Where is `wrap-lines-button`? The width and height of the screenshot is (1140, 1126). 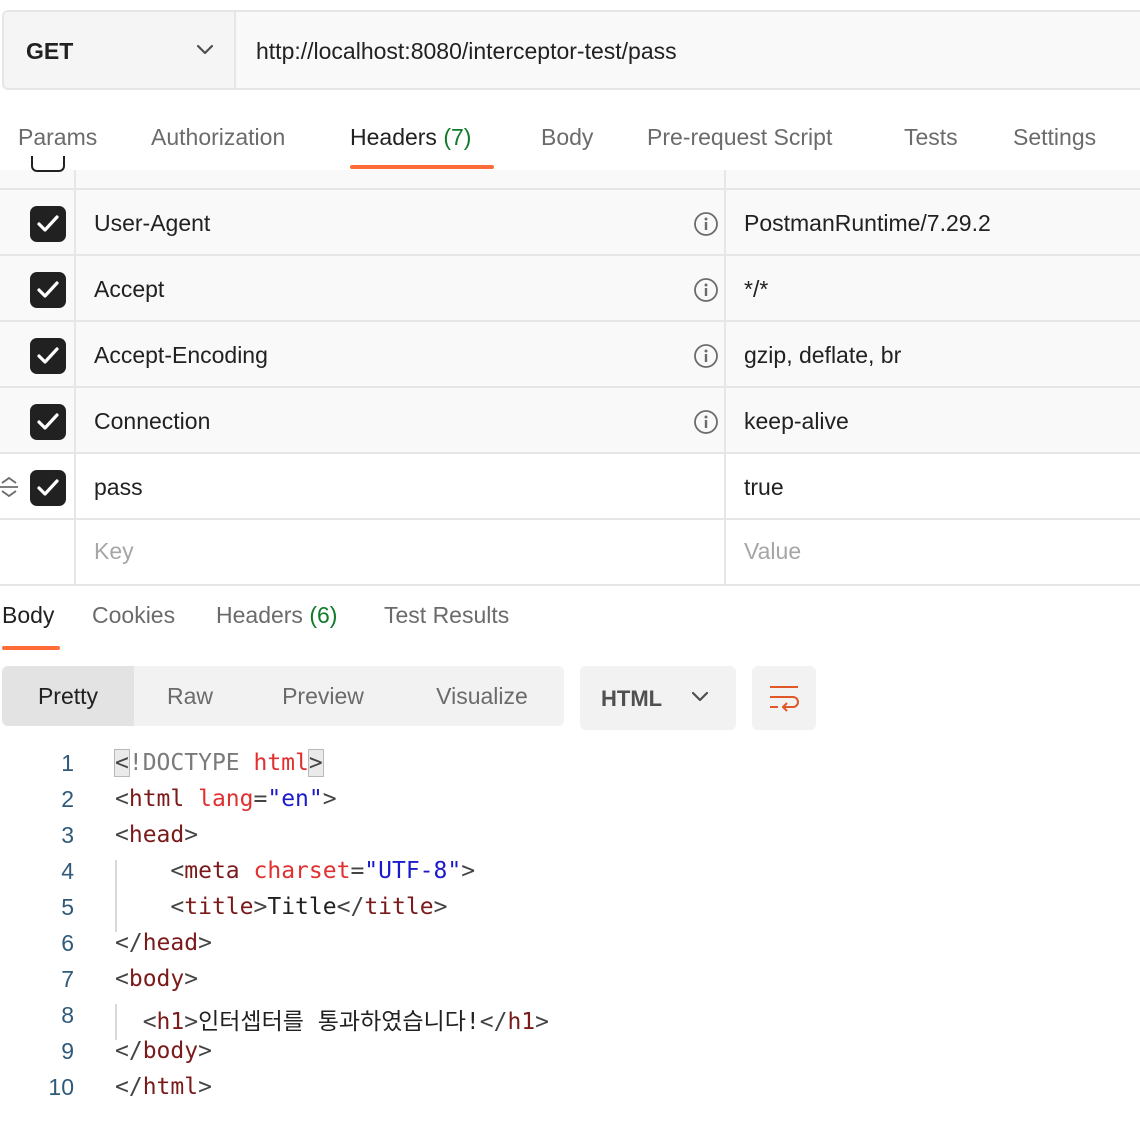 wrap-lines-button is located at coordinates (784, 698).